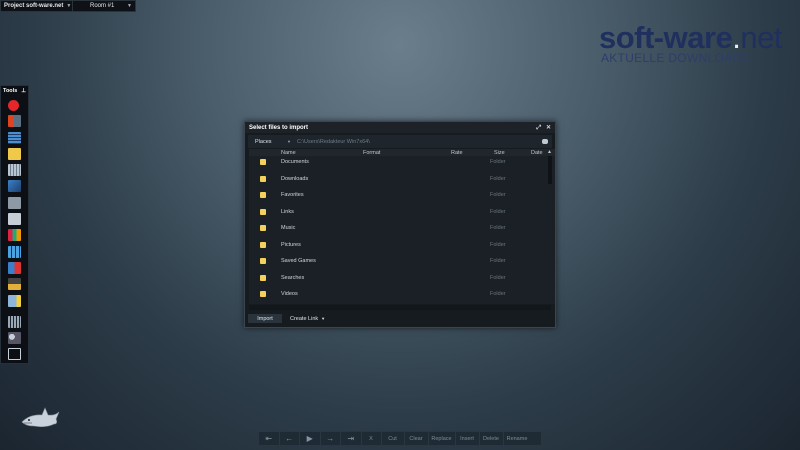 This screenshot has height=450, width=800. What do you see at coordinates (269, 438) in the screenshot?
I see `go-to-start-icon: ⇤` at bounding box center [269, 438].